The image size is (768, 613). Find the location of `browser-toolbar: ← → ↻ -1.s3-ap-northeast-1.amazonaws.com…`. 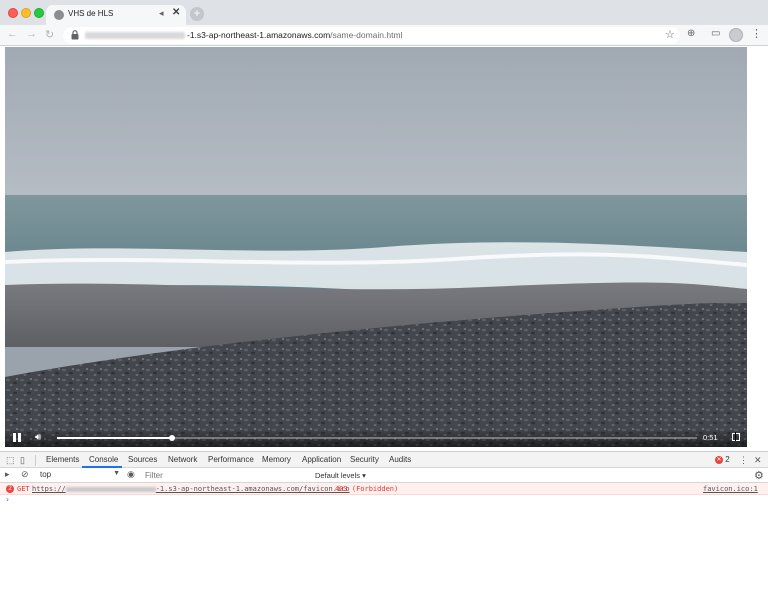

browser-toolbar: ← → ↻ -1.s3-ap-northeast-1.amazonaws.com… is located at coordinates (384, 35).